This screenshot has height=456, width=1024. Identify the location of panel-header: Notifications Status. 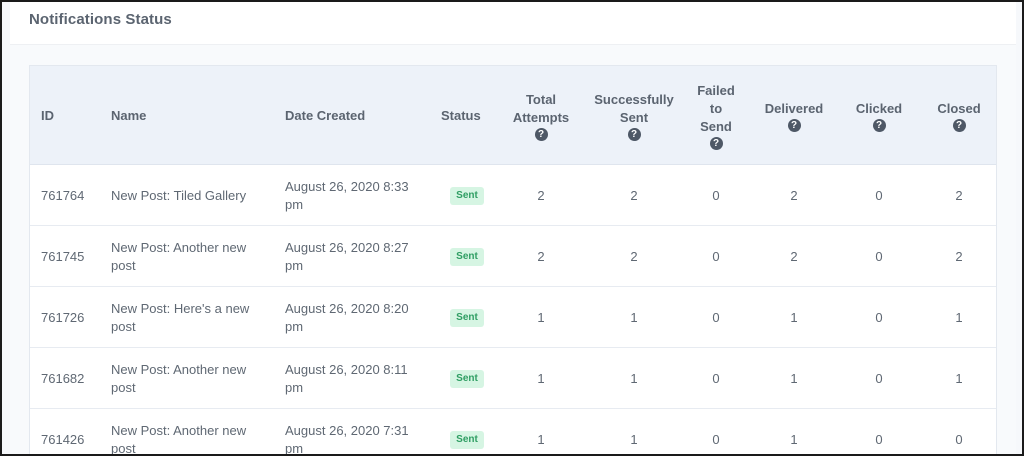
(513, 22).